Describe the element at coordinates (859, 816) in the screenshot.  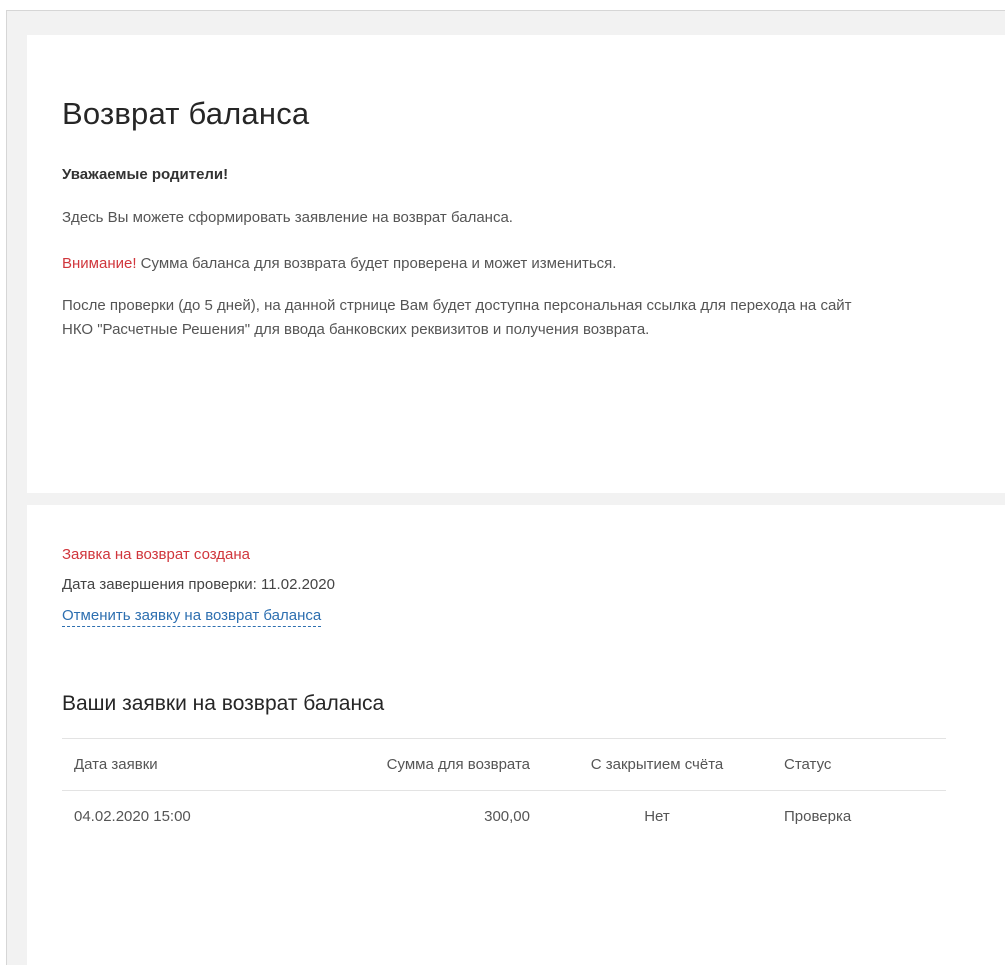
I see `cell-status: Проверка` at that location.